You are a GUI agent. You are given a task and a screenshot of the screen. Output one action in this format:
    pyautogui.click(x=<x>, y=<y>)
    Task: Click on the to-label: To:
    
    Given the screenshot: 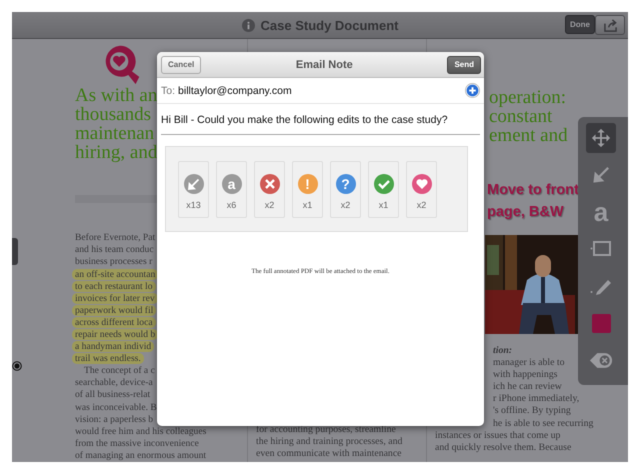 What is the action you would take?
    pyautogui.click(x=168, y=90)
    